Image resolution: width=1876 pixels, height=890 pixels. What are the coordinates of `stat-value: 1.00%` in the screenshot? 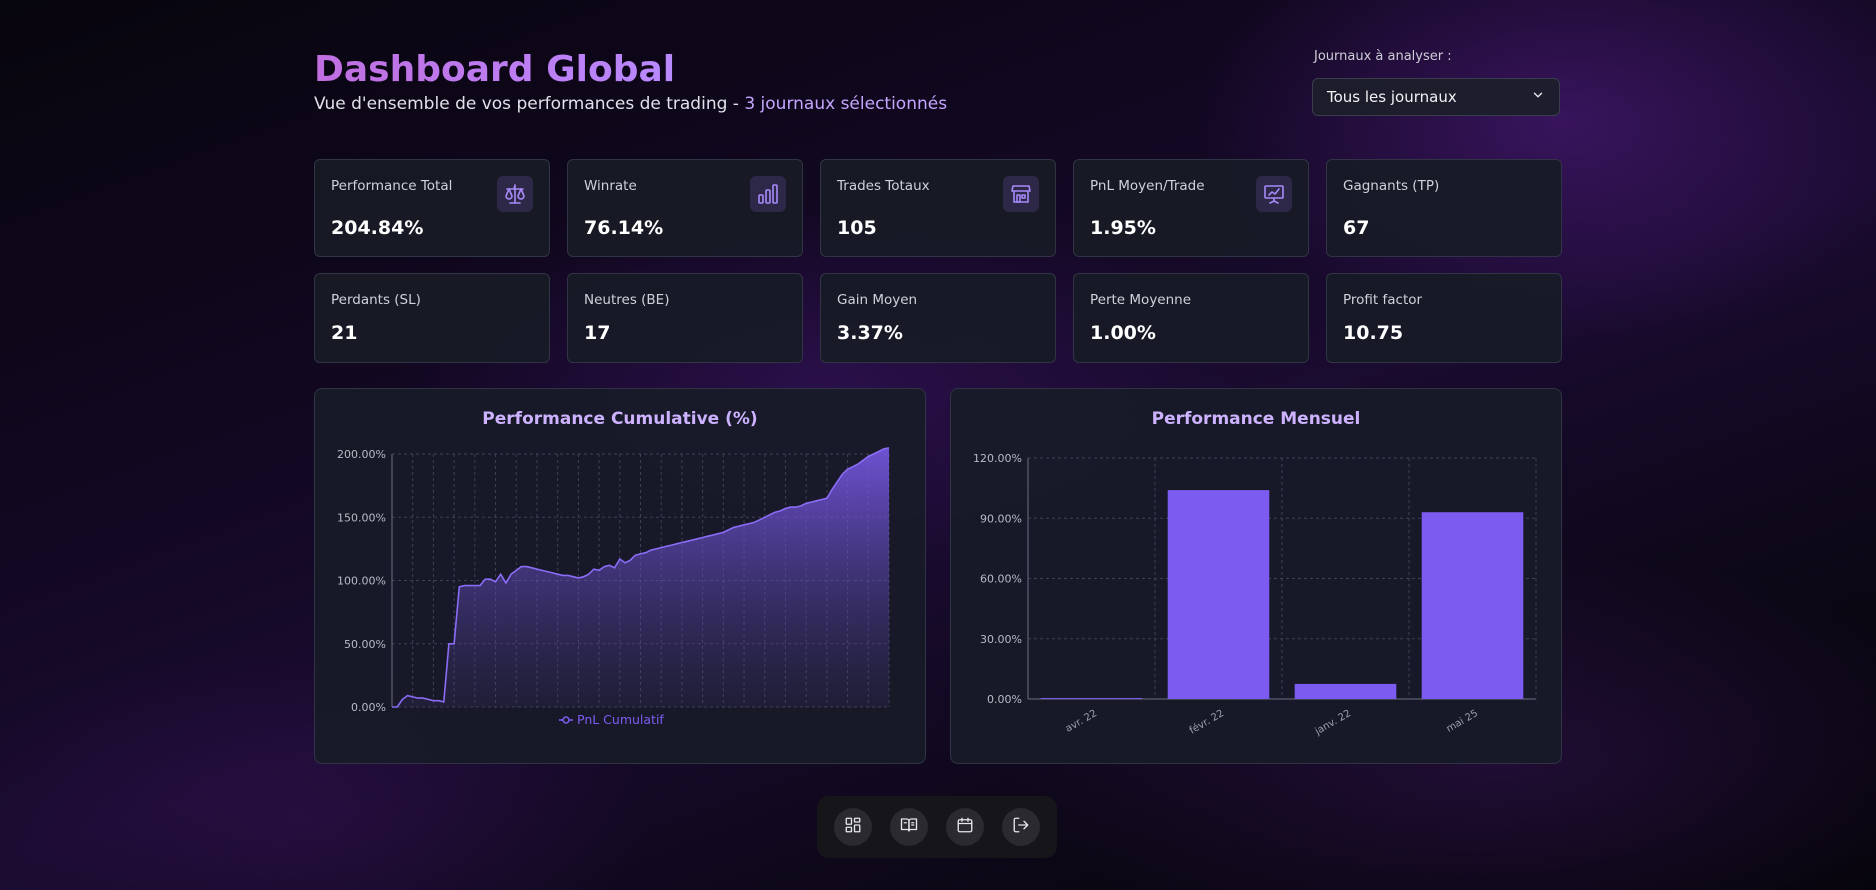 It's located at (1123, 333).